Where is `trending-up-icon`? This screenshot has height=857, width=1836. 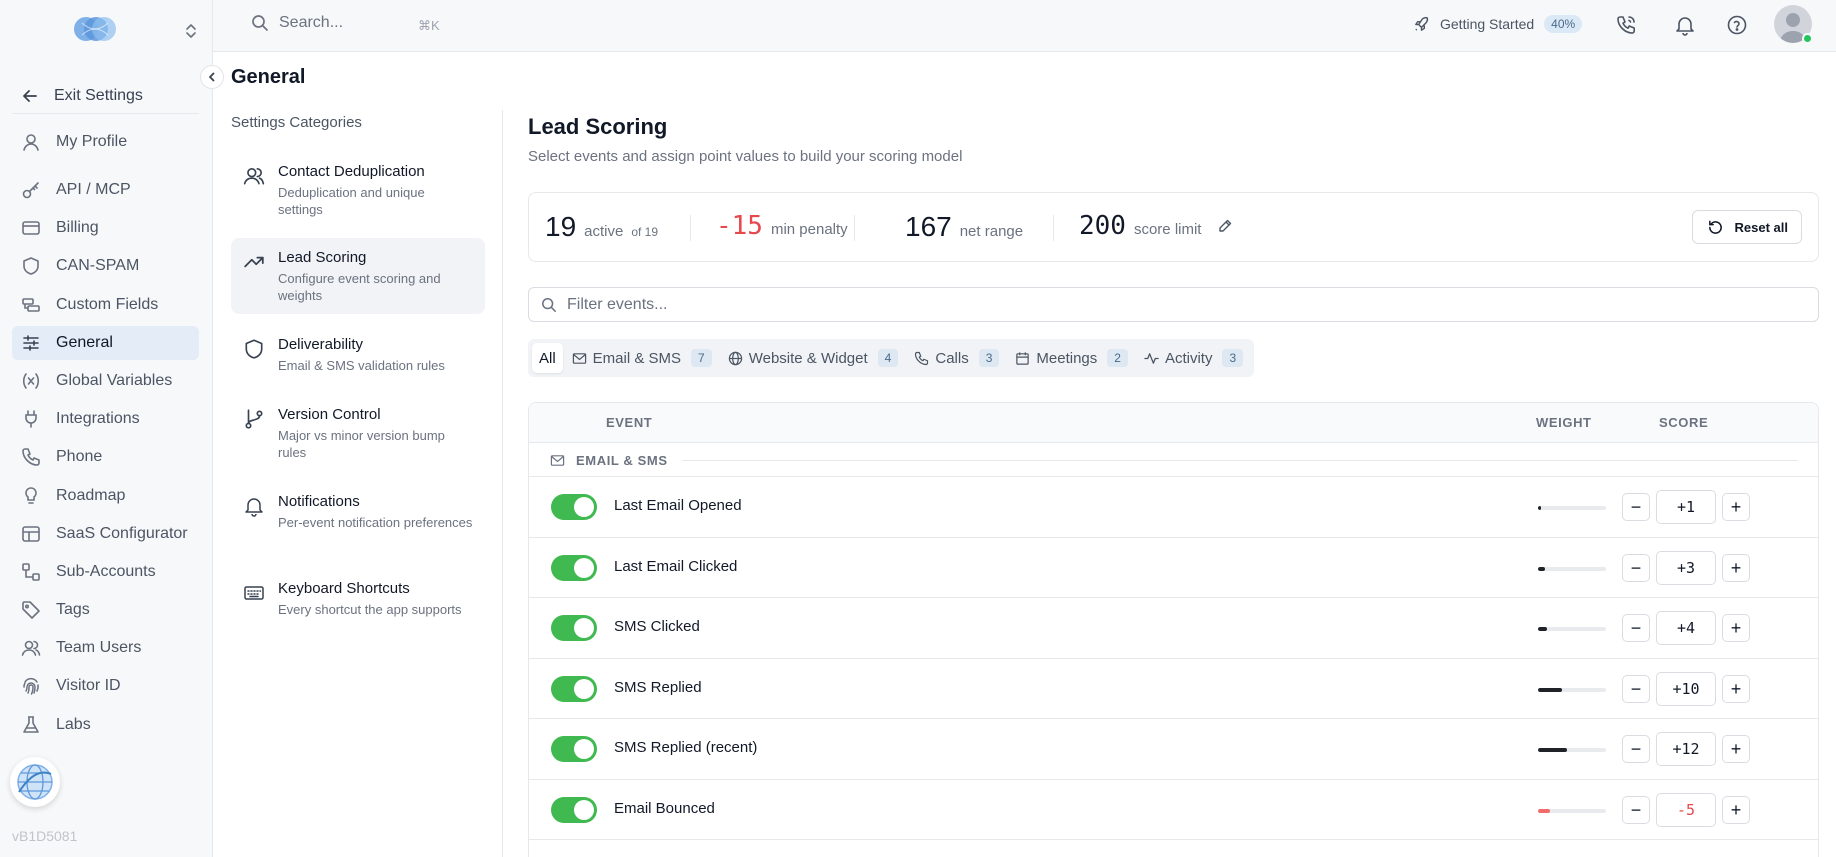
trending-up-icon is located at coordinates (254, 262).